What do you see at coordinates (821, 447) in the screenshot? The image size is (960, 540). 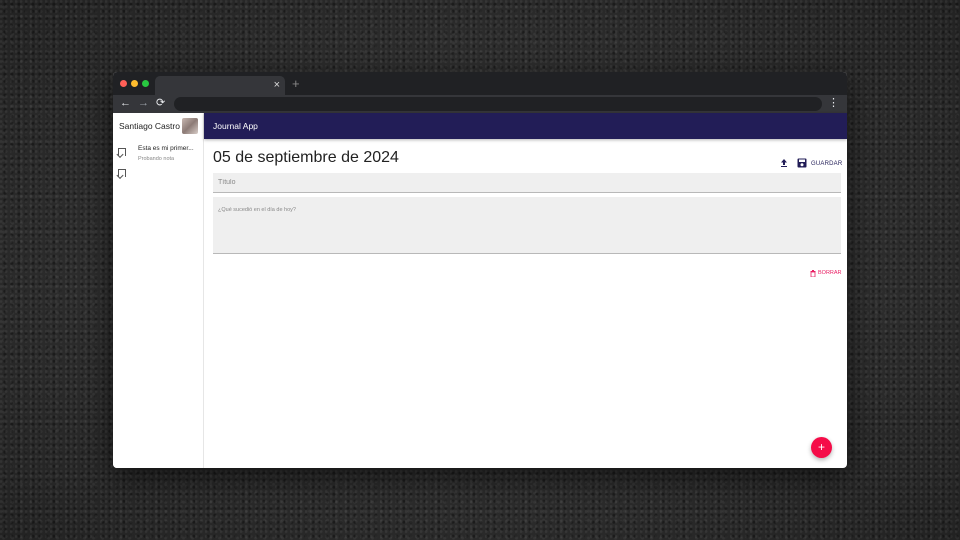 I see `add-note-button: +` at bounding box center [821, 447].